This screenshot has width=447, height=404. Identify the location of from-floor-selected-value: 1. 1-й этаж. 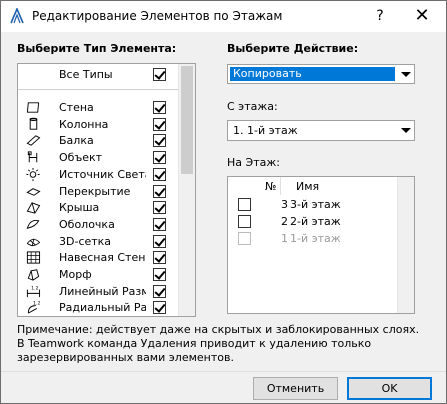
(265, 130).